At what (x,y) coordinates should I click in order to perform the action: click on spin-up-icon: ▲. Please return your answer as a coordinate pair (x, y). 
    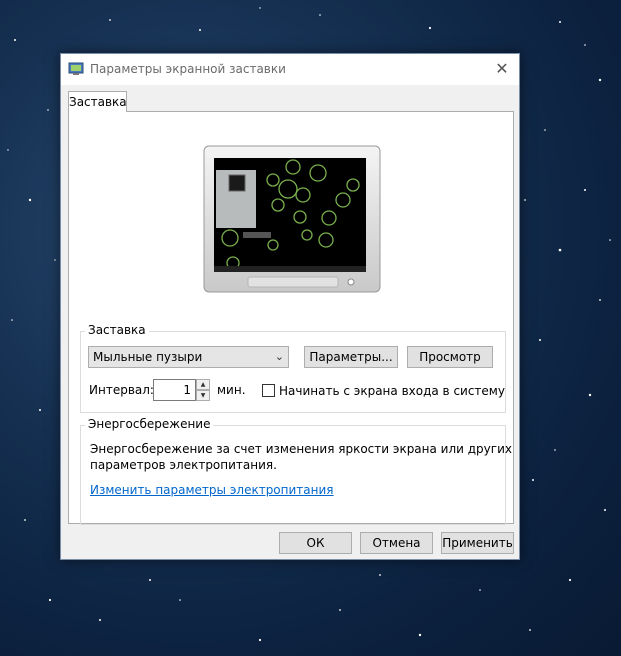
    Looking at the image, I should click on (203, 384).